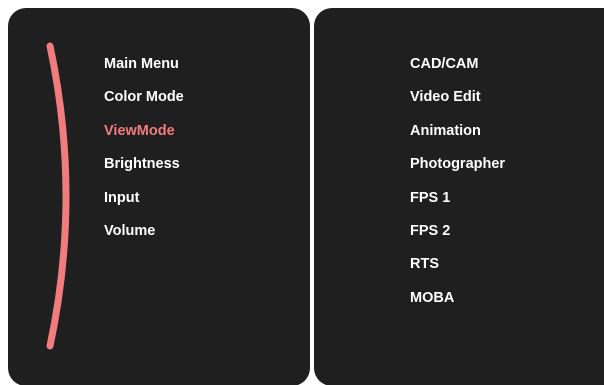  I want to click on submenu-item-animation: Animation, so click(457, 137).